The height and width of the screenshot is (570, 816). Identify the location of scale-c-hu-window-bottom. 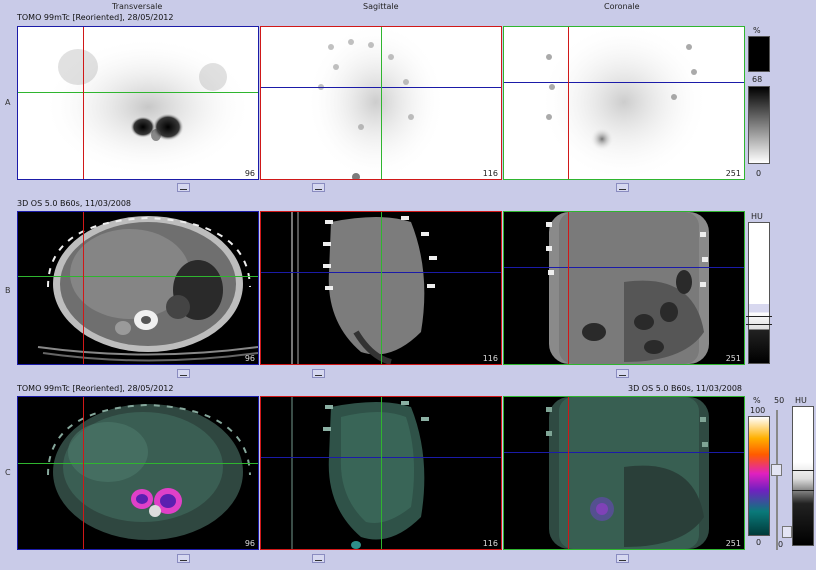
(803, 490).